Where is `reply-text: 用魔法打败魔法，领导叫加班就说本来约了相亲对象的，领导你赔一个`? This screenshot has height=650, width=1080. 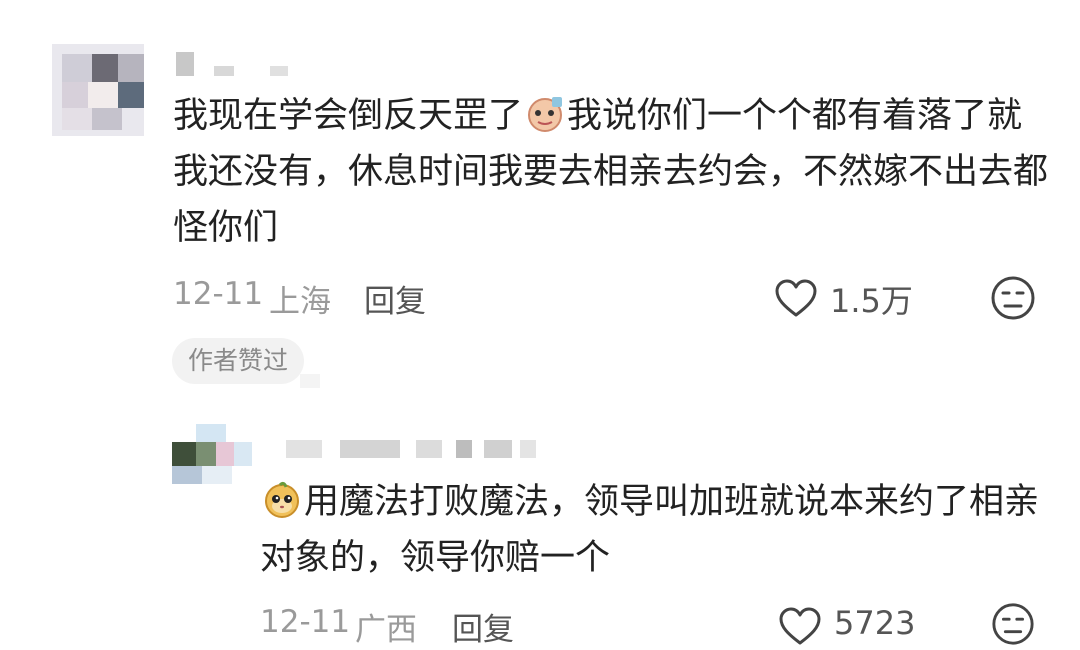
reply-text: 用魔法打败魔法，领导叫加班就说本来约了相亲对象的，领导你赔一个 is located at coordinates (650, 530).